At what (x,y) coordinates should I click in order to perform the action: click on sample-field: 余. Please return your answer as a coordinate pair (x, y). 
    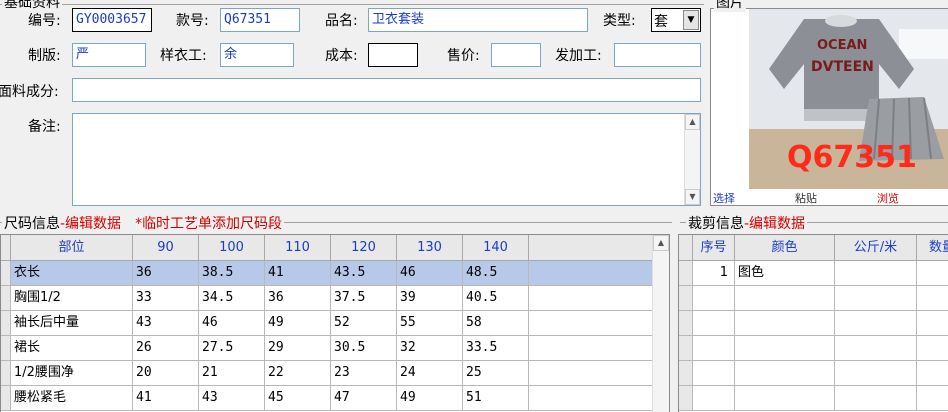
    Looking at the image, I should click on (257, 55).